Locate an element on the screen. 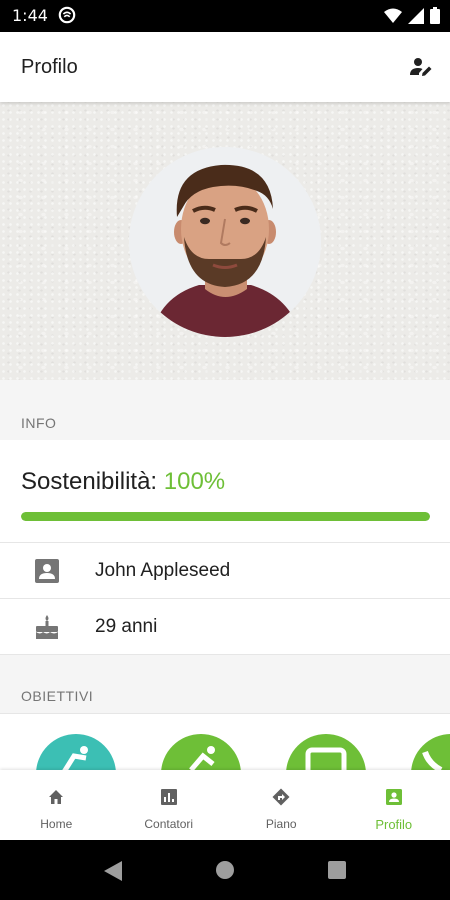 The width and height of the screenshot is (450, 900). goal-bus is located at coordinates (326, 753).